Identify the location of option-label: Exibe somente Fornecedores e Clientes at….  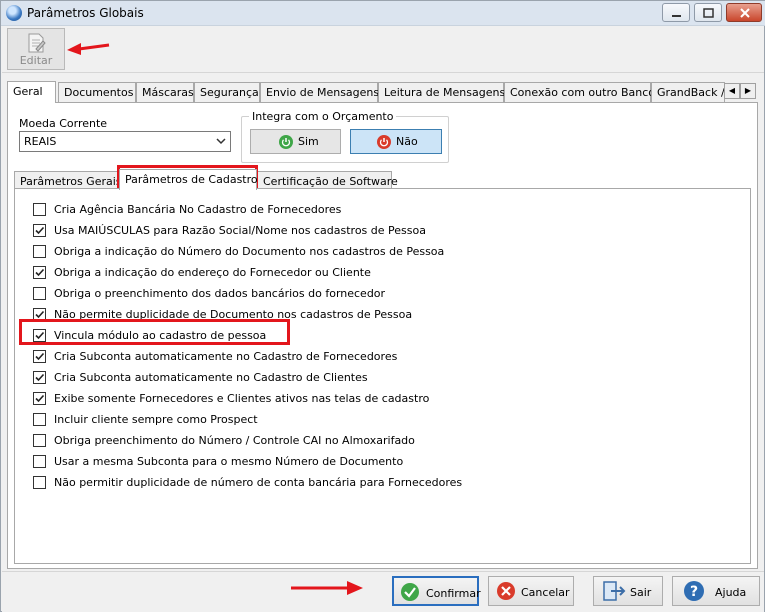
(242, 398).